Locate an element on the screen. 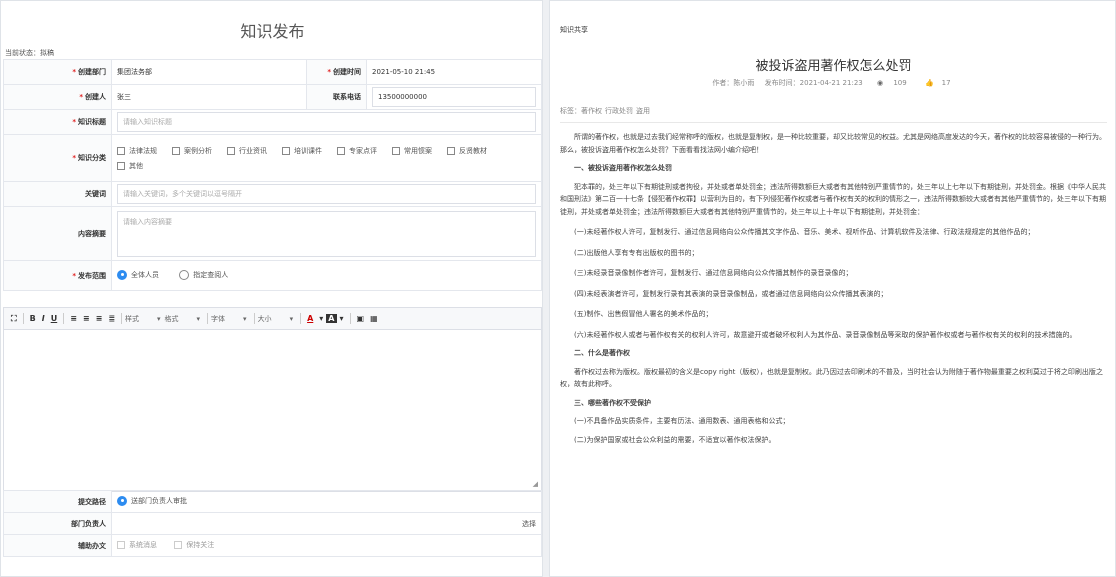 Image resolution: width=1116 pixels, height=577 pixels. scope-radio-specified: 指定查阅人 is located at coordinates (203, 274).